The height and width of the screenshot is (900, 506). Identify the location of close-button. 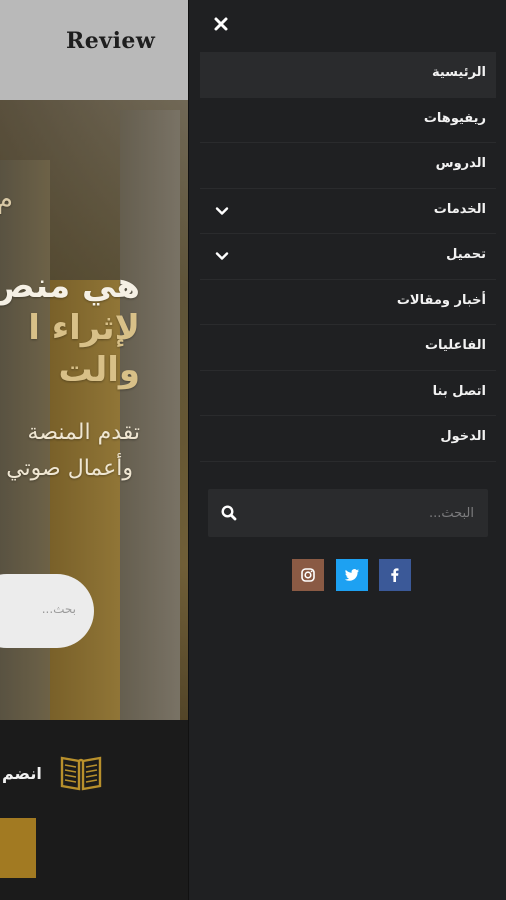
(221, 24).